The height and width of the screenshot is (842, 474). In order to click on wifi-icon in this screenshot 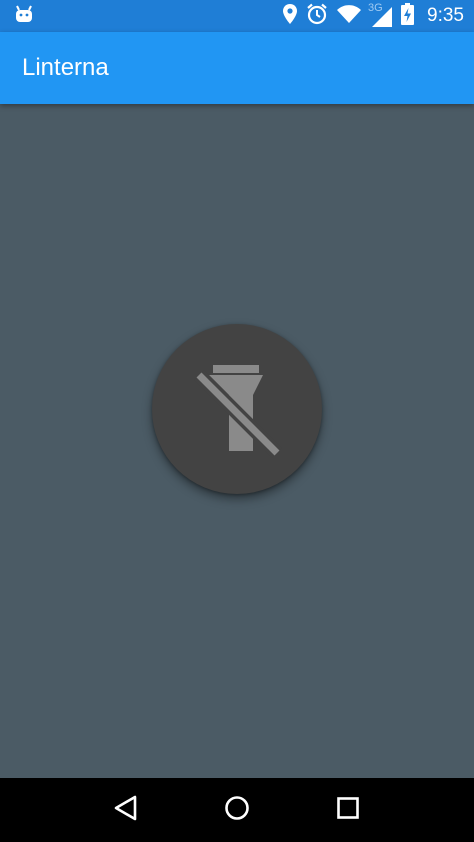, I will do `click(349, 16)`.